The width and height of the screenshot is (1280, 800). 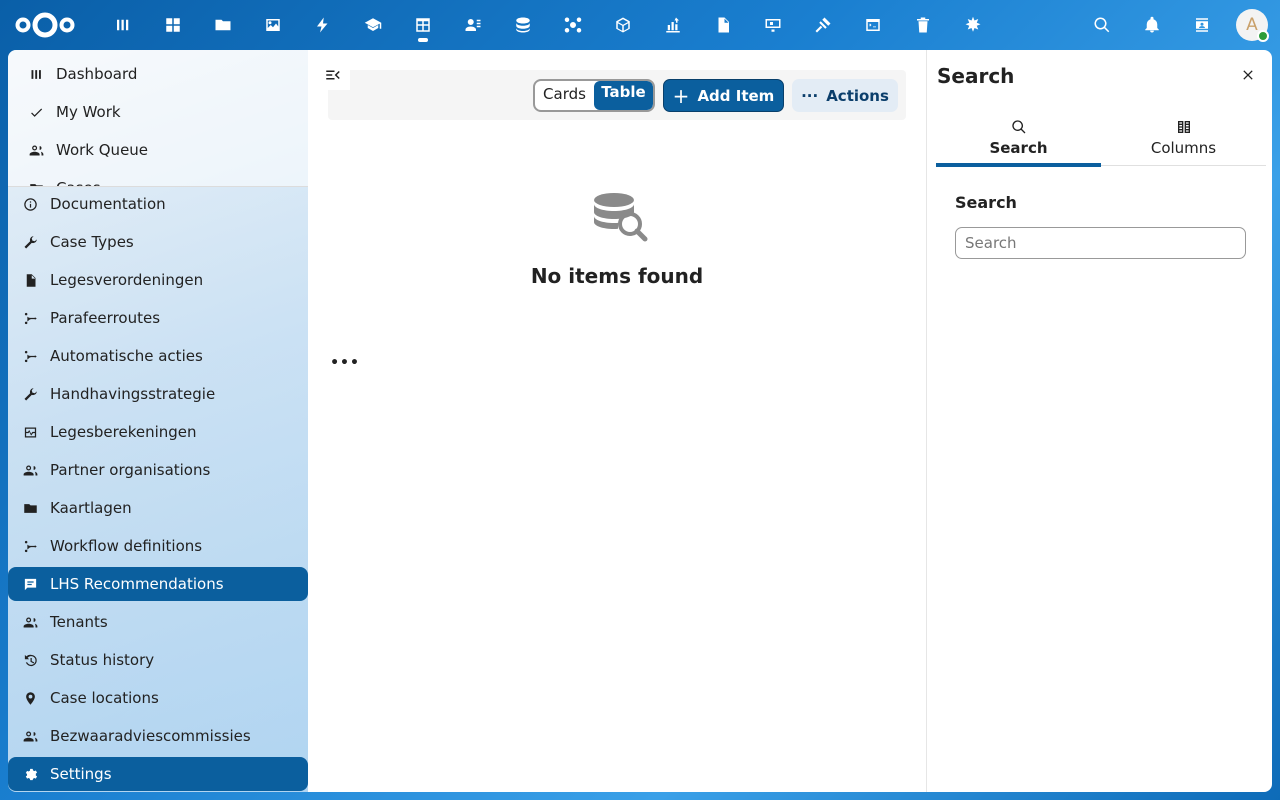 What do you see at coordinates (621, 217) in the screenshot?
I see `database-search-icon` at bounding box center [621, 217].